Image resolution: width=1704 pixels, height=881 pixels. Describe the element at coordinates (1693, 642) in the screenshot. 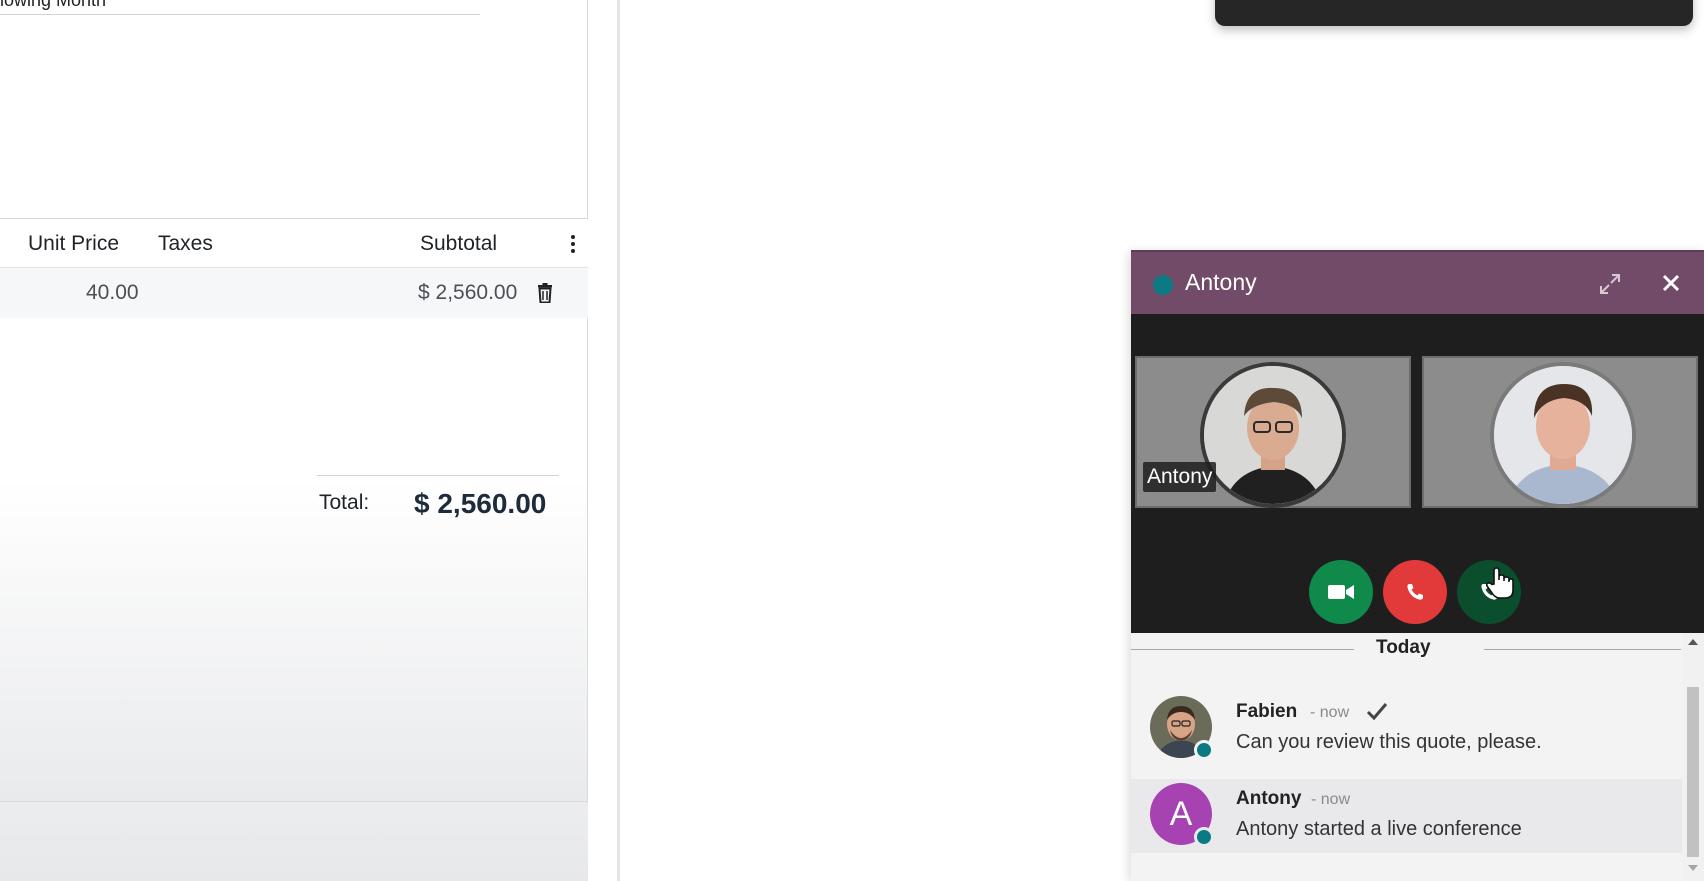

I see `scroll-up-icon` at that location.